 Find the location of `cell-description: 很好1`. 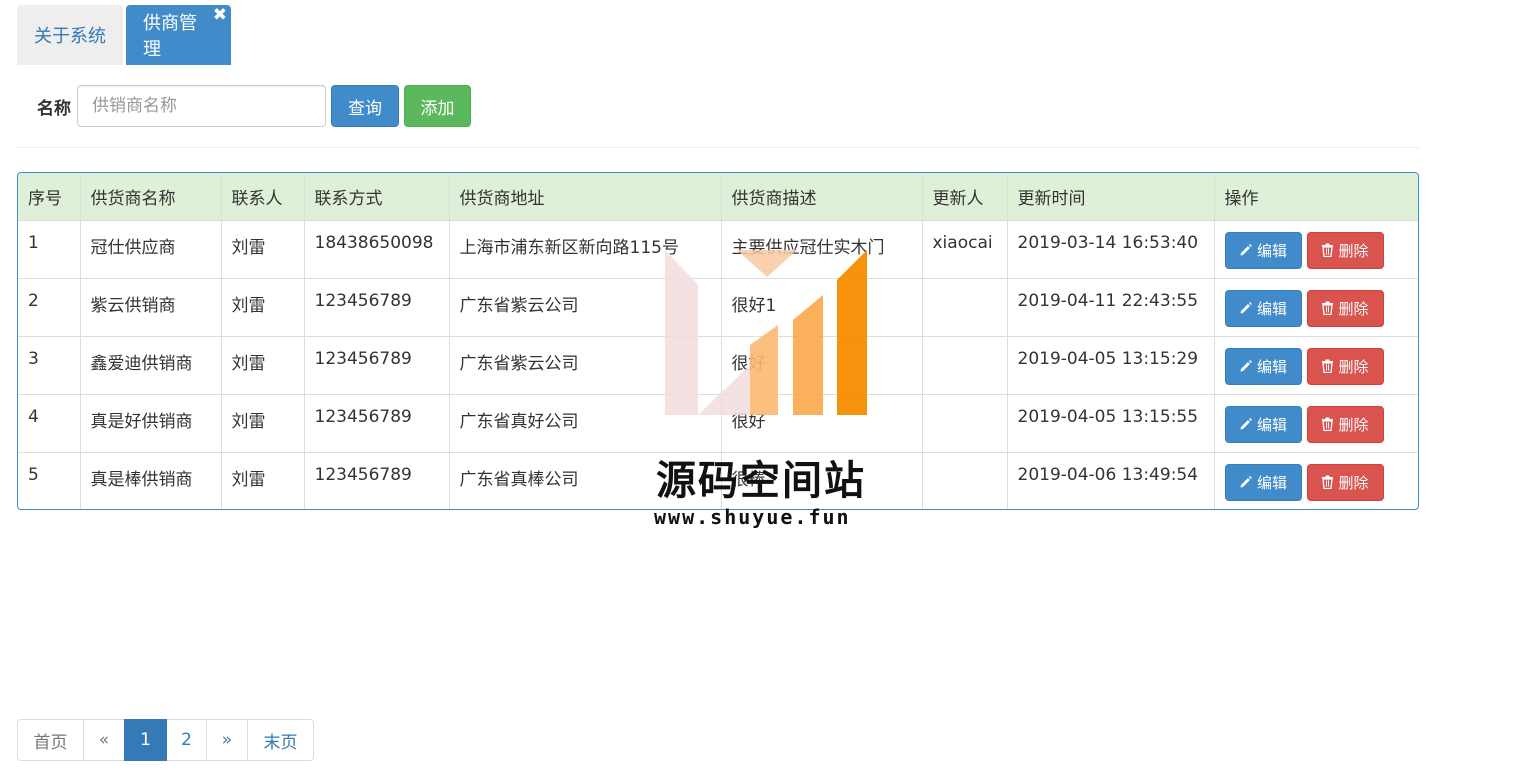

cell-description: 很好1 is located at coordinates (822, 306).